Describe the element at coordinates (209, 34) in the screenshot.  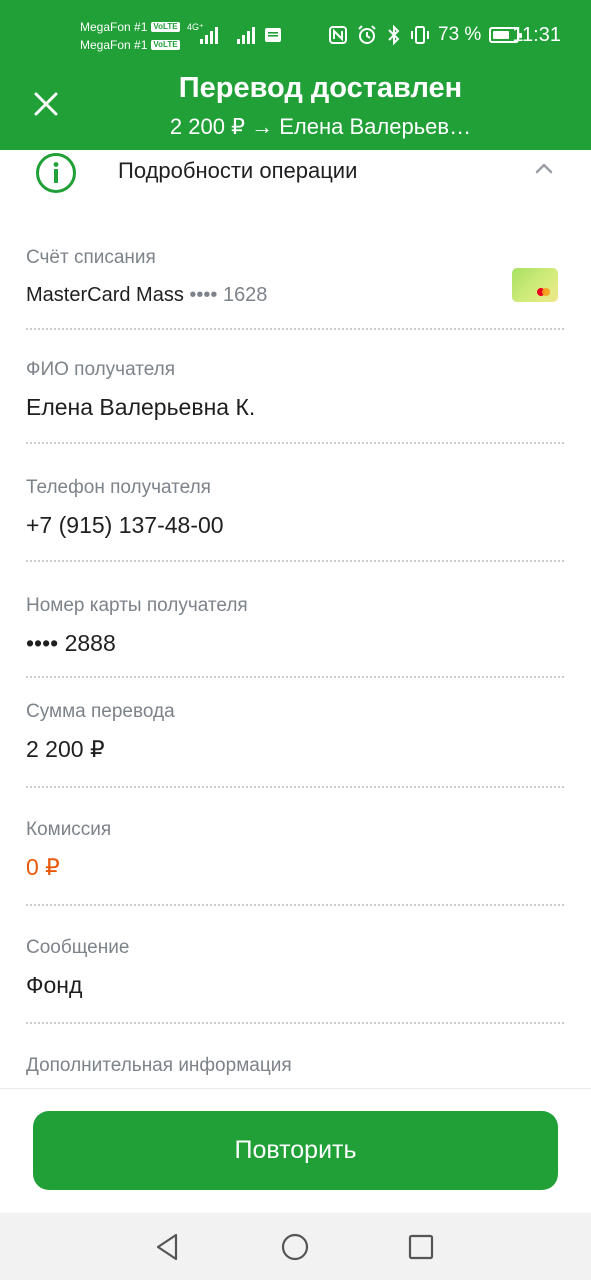
I see `signal-strength-icon` at that location.